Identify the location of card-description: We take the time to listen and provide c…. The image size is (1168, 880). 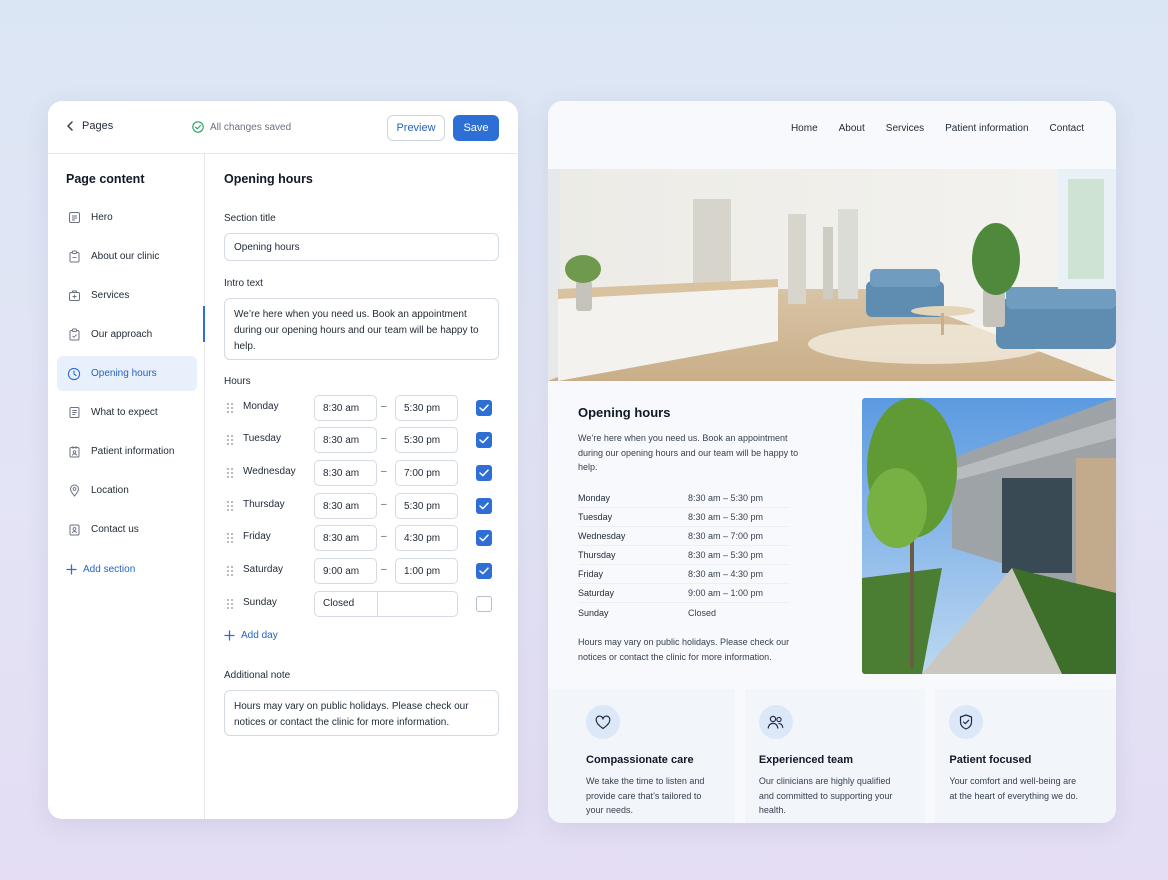
(645, 795).